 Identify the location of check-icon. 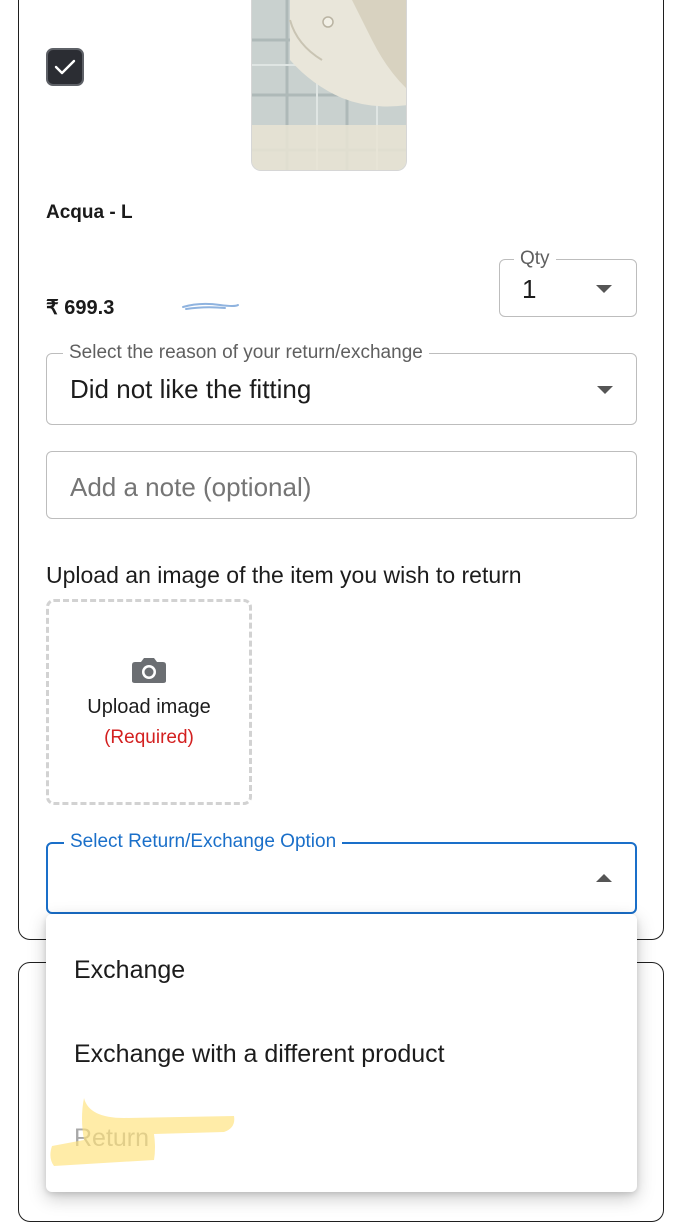
(65, 67).